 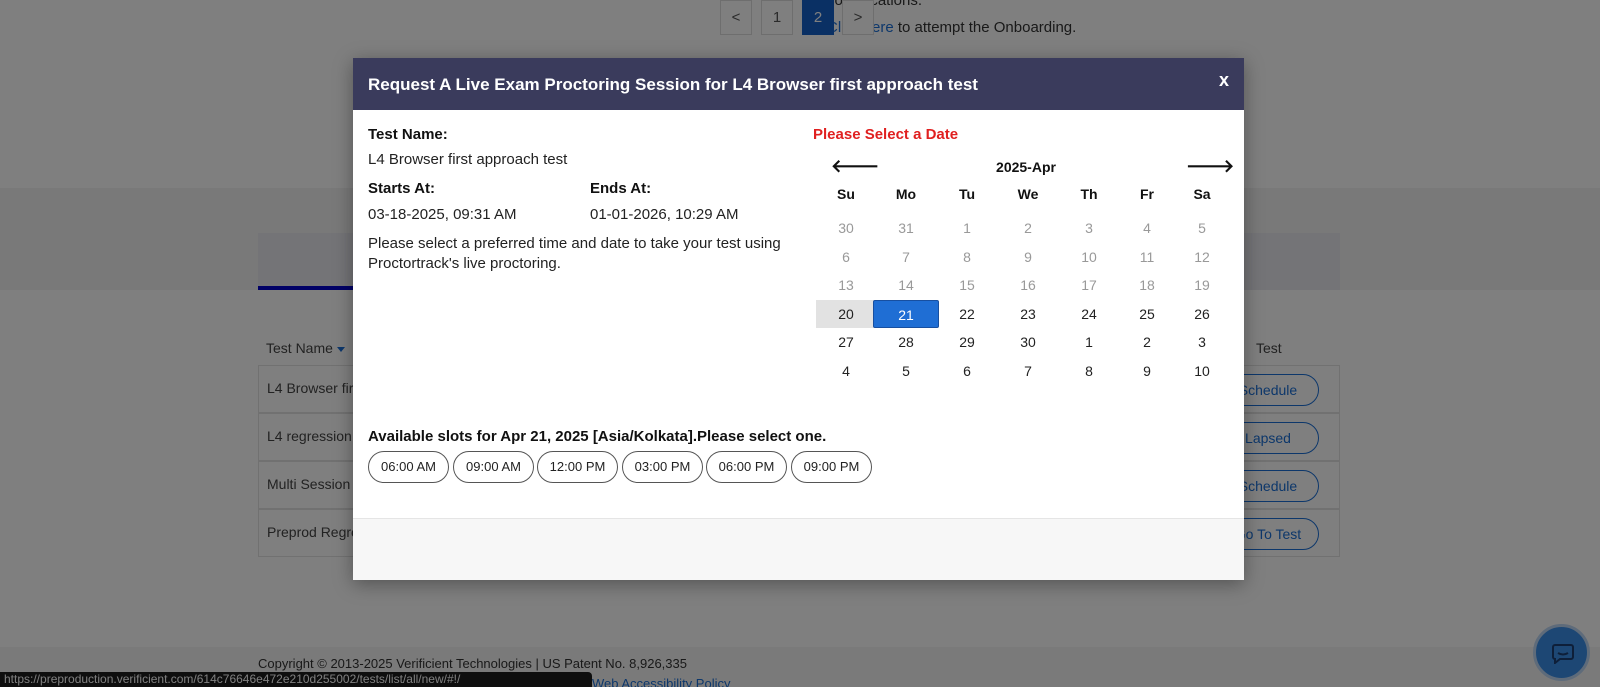 What do you see at coordinates (664, 214) in the screenshot?
I see `ends-at-value: 01-01-2026, 10:29 AM` at bounding box center [664, 214].